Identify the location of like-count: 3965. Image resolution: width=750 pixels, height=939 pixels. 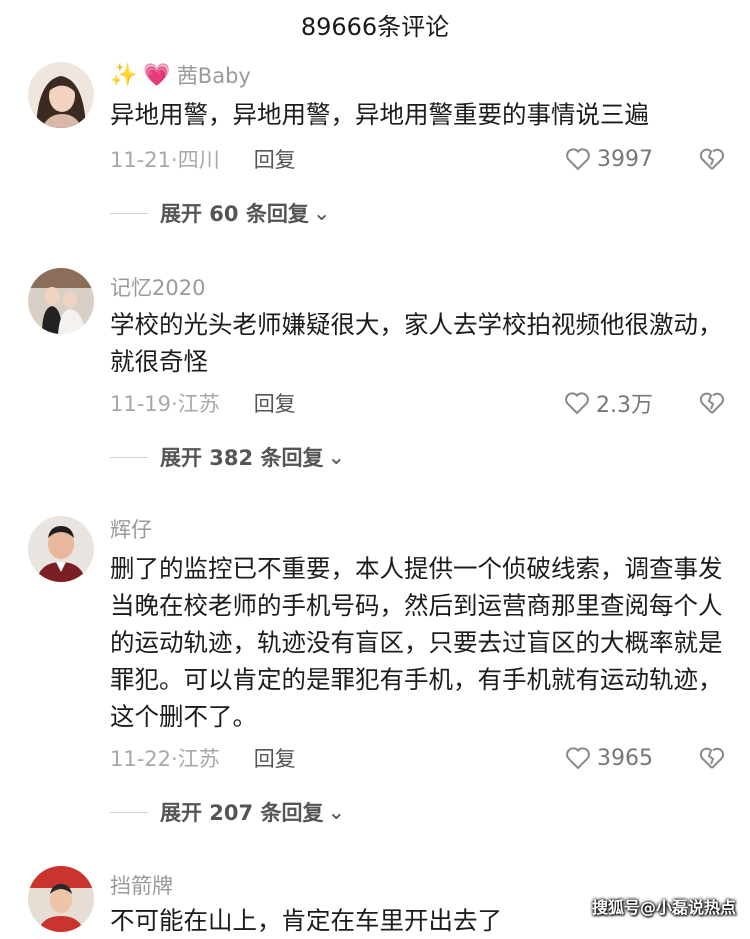
(625, 758).